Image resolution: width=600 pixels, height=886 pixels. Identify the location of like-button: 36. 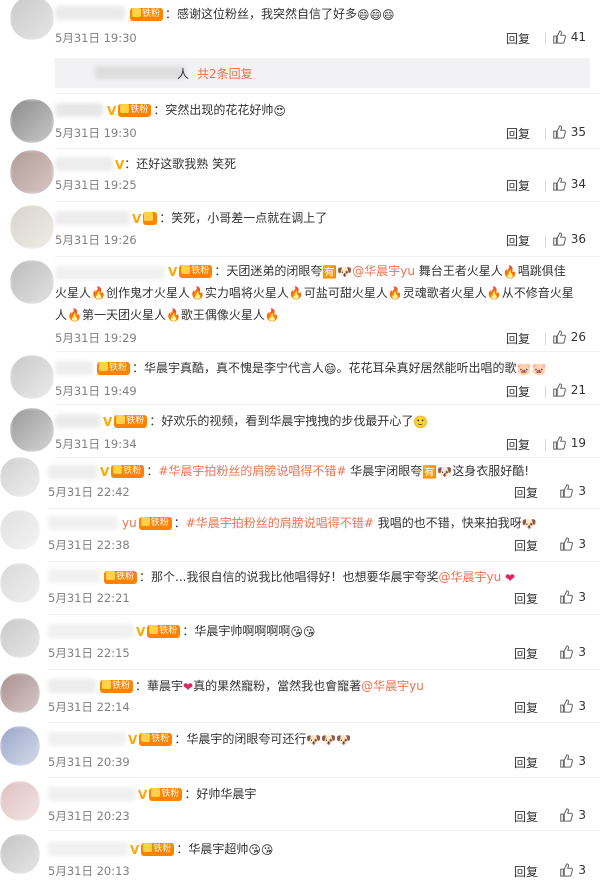
(569, 239).